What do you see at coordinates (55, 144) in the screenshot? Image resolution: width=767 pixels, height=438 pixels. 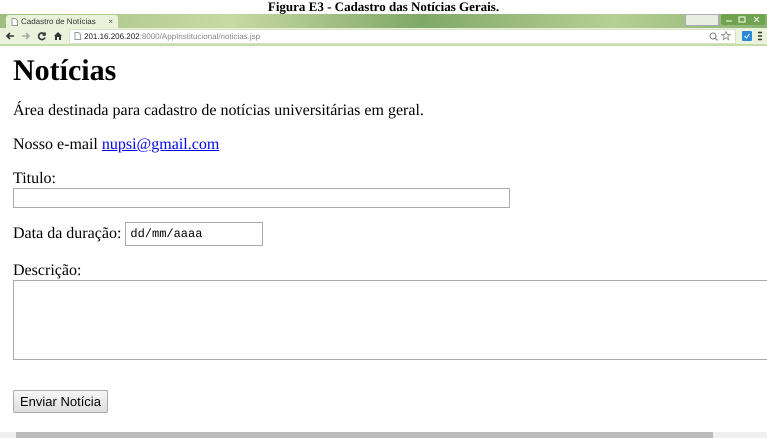 I see `email-label: Nosso e-mail` at bounding box center [55, 144].